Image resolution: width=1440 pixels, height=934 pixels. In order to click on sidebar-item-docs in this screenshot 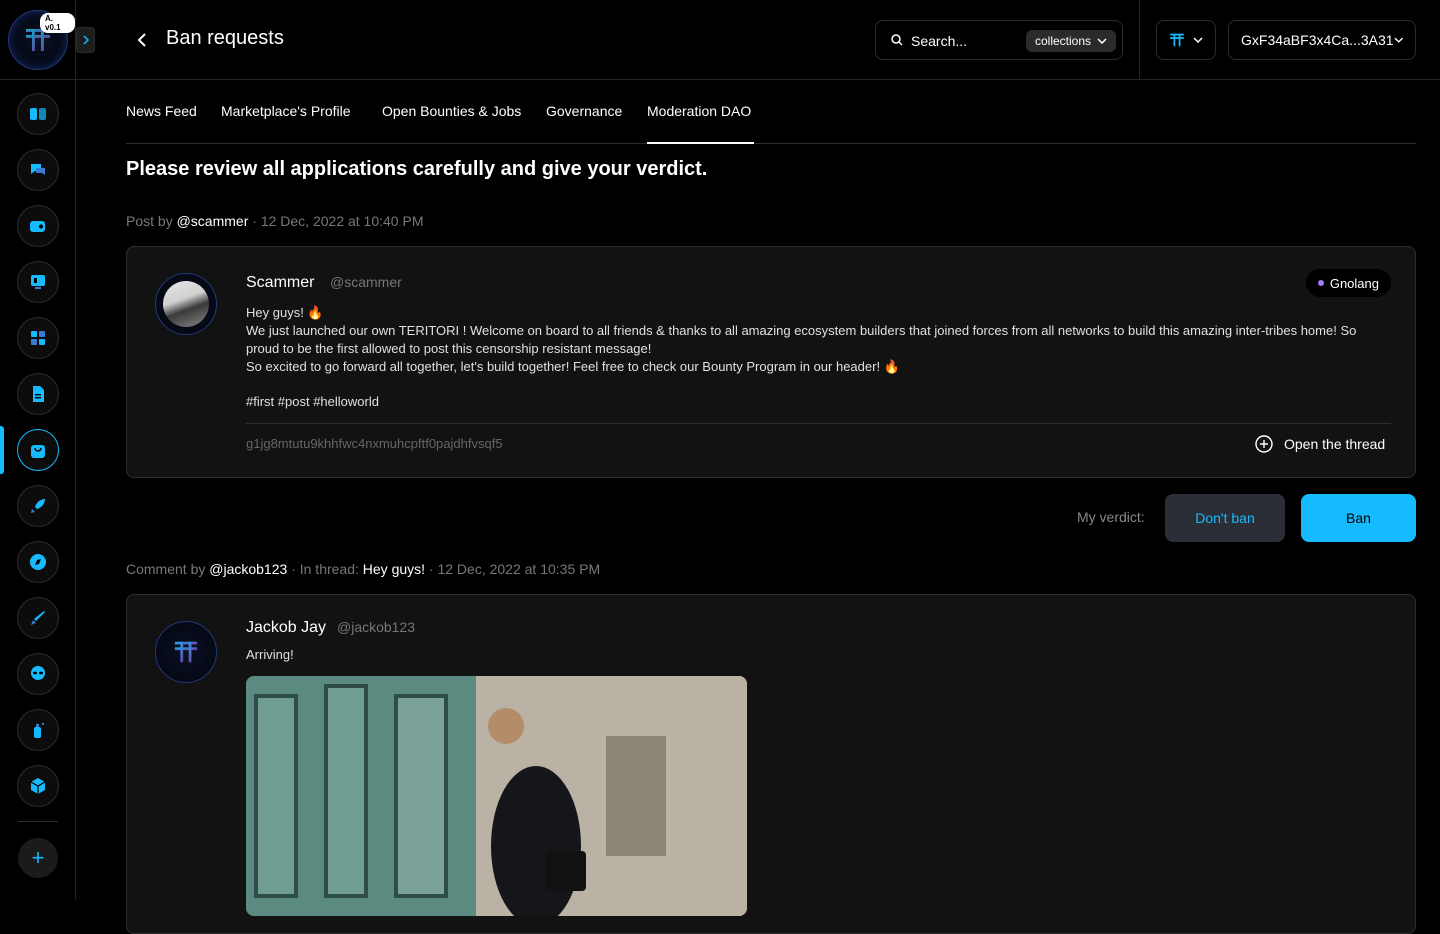, I will do `click(38, 394)`.